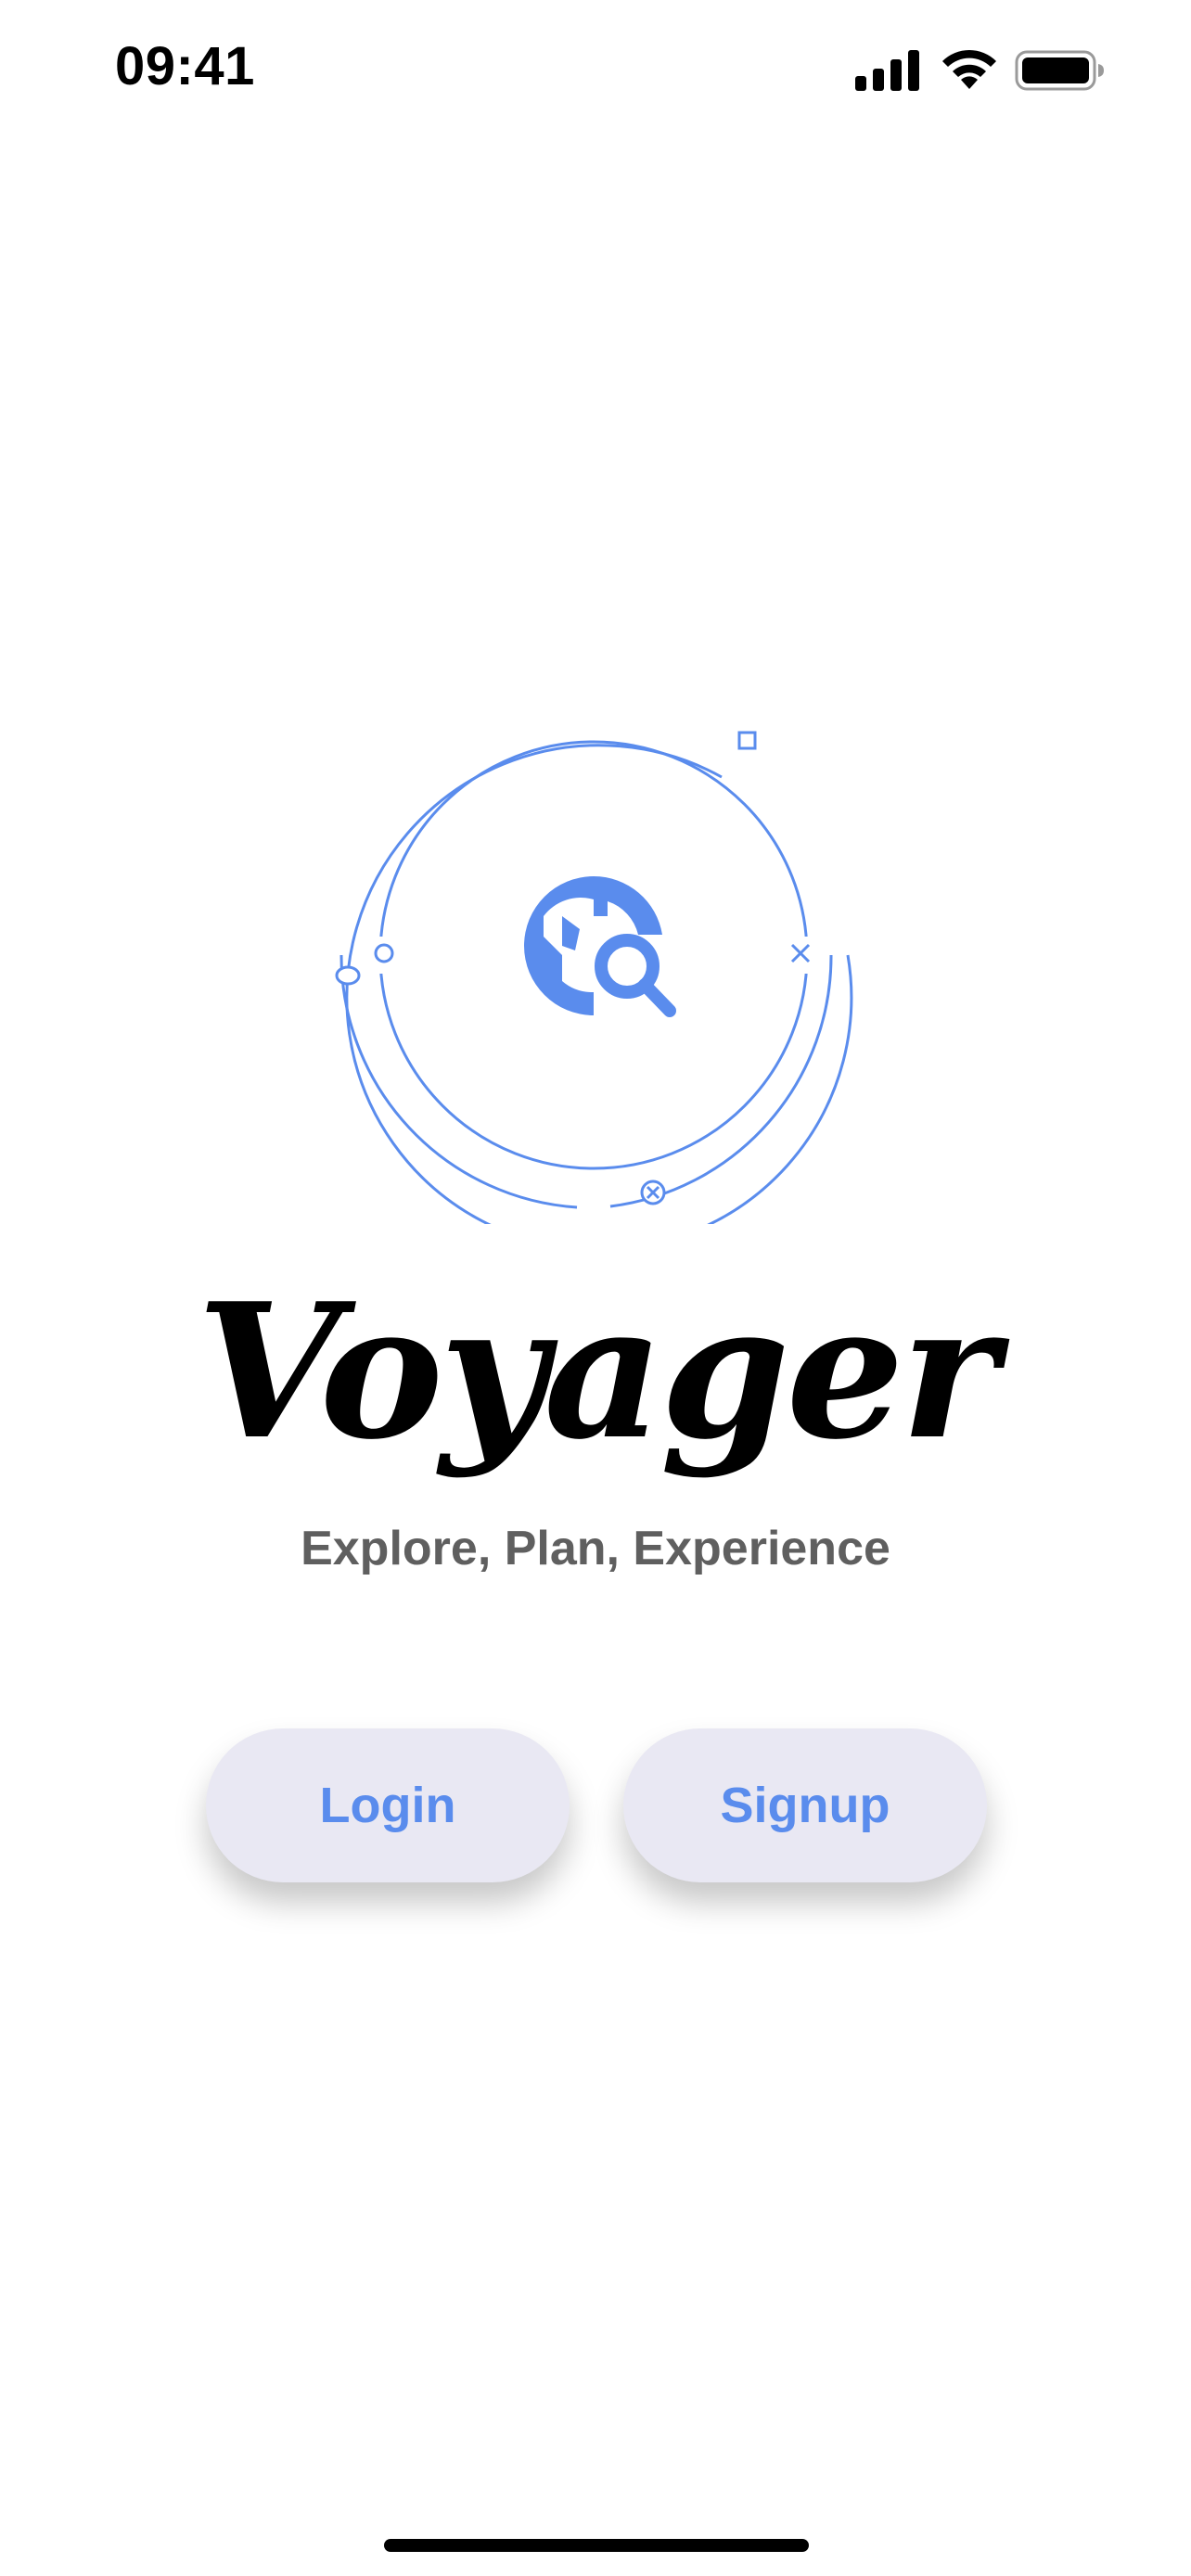 The width and height of the screenshot is (1191, 2576). What do you see at coordinates (969, 69) in the screenshot?
I see `wifi-icon` at bounding box center [969, 69].